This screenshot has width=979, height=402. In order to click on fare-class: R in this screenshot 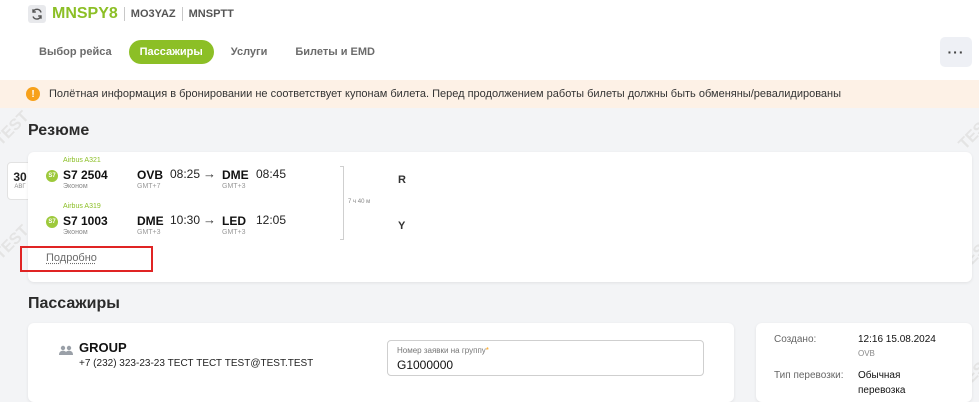, I will do `click(402, 180)`.